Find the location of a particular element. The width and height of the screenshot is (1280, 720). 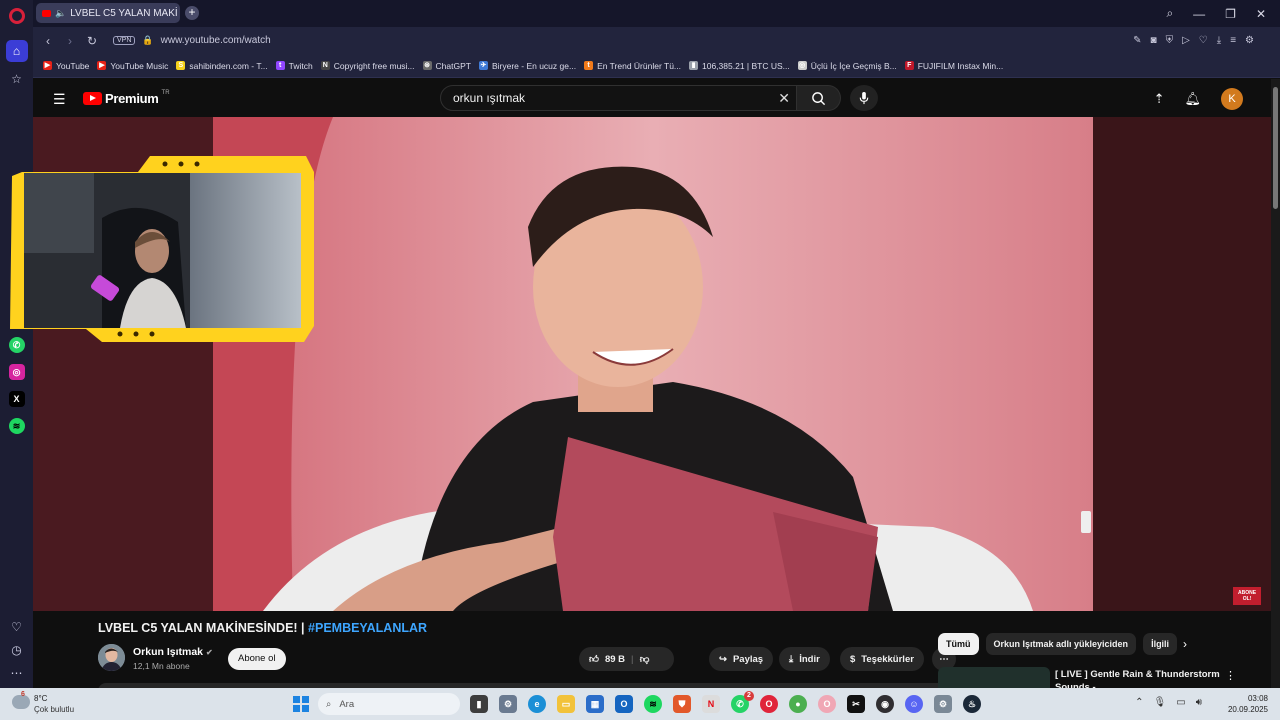

home-icon: ⌂ is located at coordinates (16, 51).